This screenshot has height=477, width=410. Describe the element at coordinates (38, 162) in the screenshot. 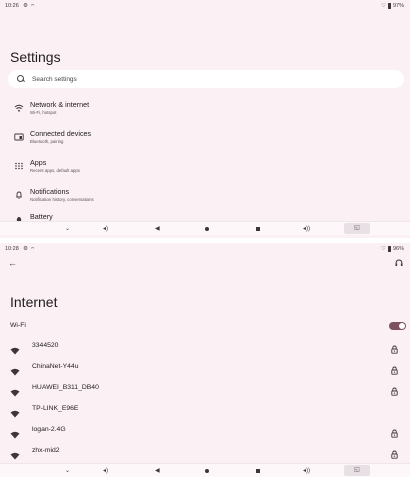

I see `settings-item-label: Apps` at that location.